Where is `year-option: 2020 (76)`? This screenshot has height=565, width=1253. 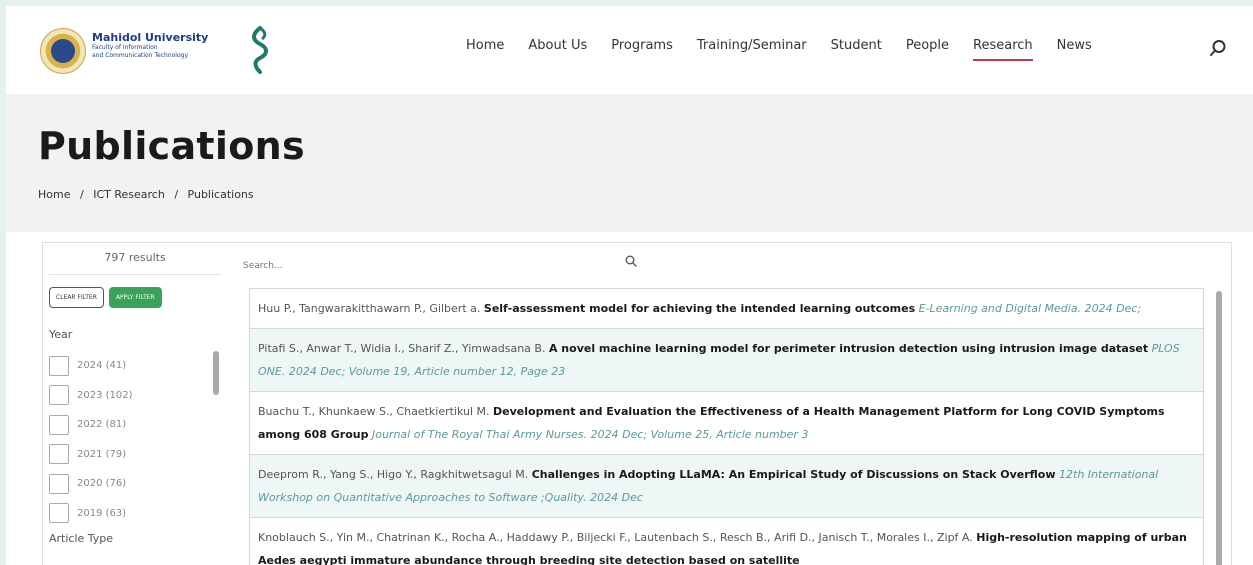
year-option: 2020 (76) is located at coordinates (135, 484).